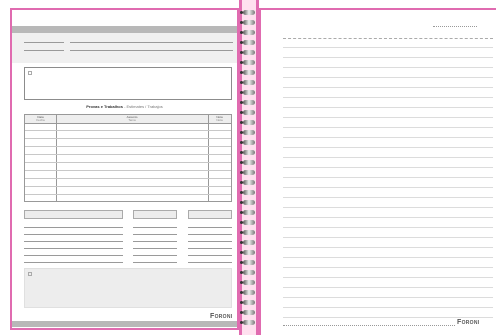  Describe the element at coordinates (369, 326) in the screenshot. I see `footer-dotted-line` at that location.